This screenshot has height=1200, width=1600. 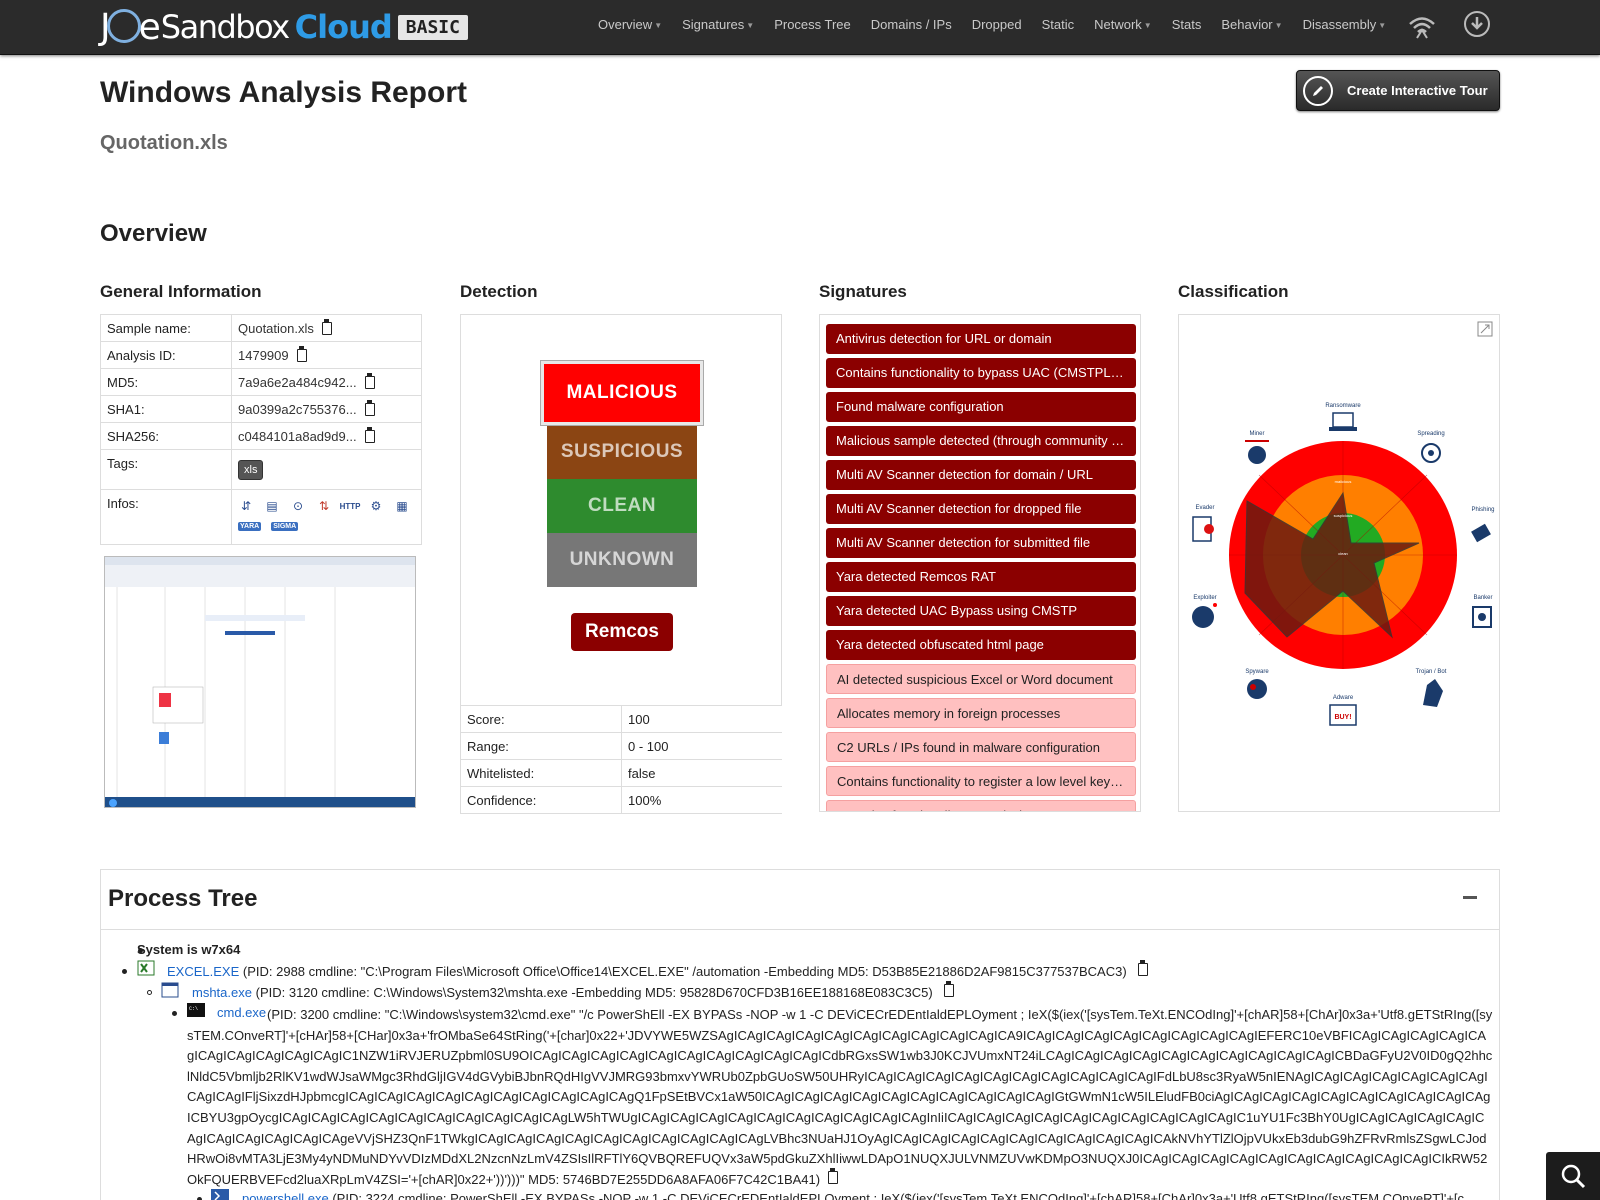 What do you see at coordinates (285, 526) in the screenshot?
I see `sigma-badge: SIGMA` at bounding box center [285, 526].